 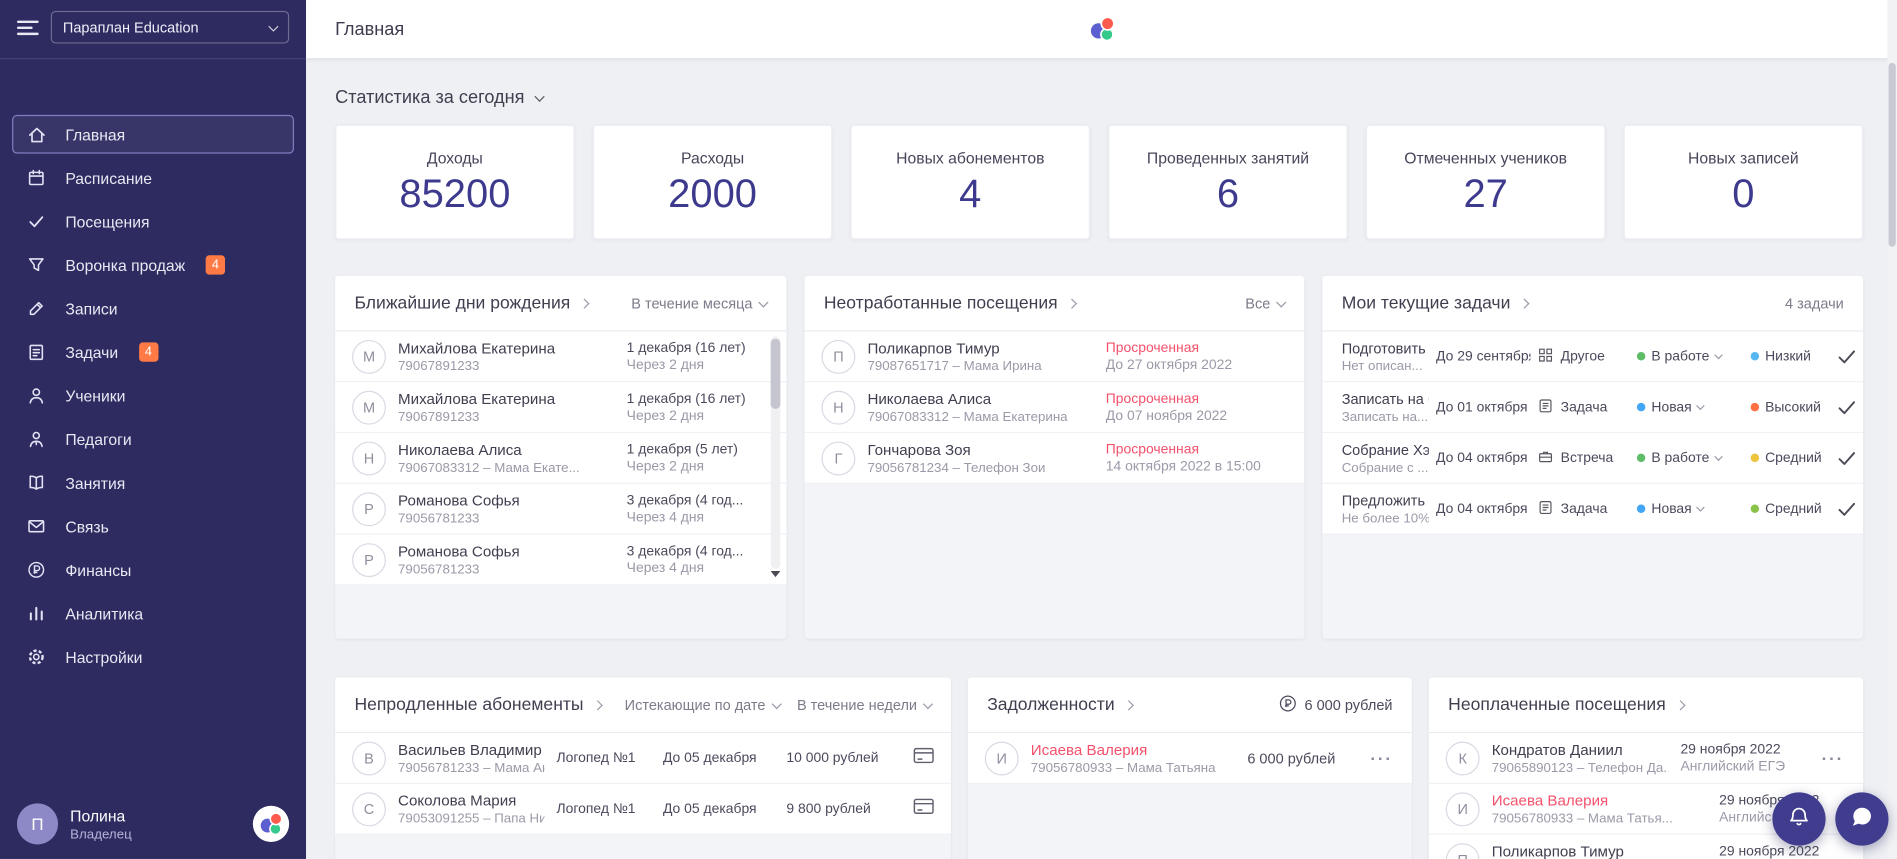 What do you see at coordinates (665, 466) in the screenshot?
I see `birthday-relative: Через 2 дня` at bounding box center [665, 466].